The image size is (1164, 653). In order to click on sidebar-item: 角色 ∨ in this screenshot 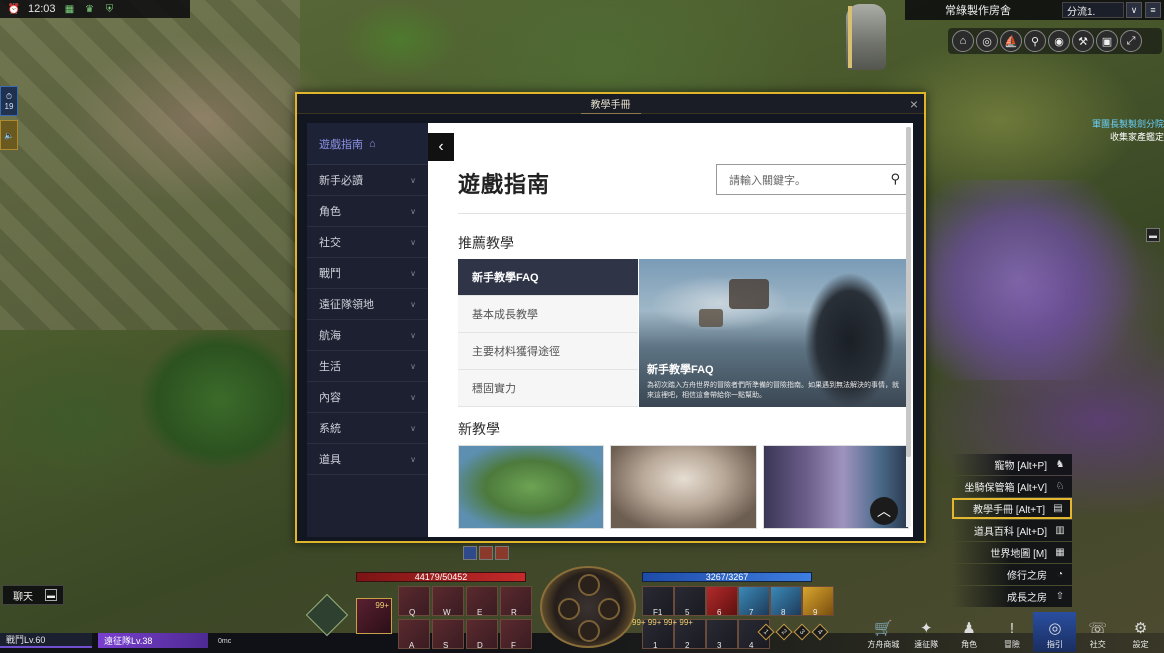, I will do `click(367, 211)`.